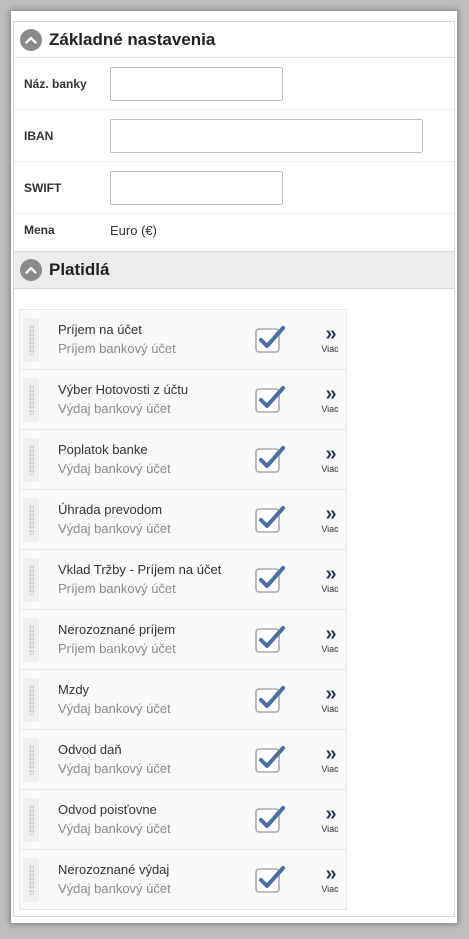 Image resolution: width=469 pixels, height=939 pixels. Describe the element at coordinates (107, 809) in the screenshot. I see `payment-method-title: Odvod poisťovne` at that location.